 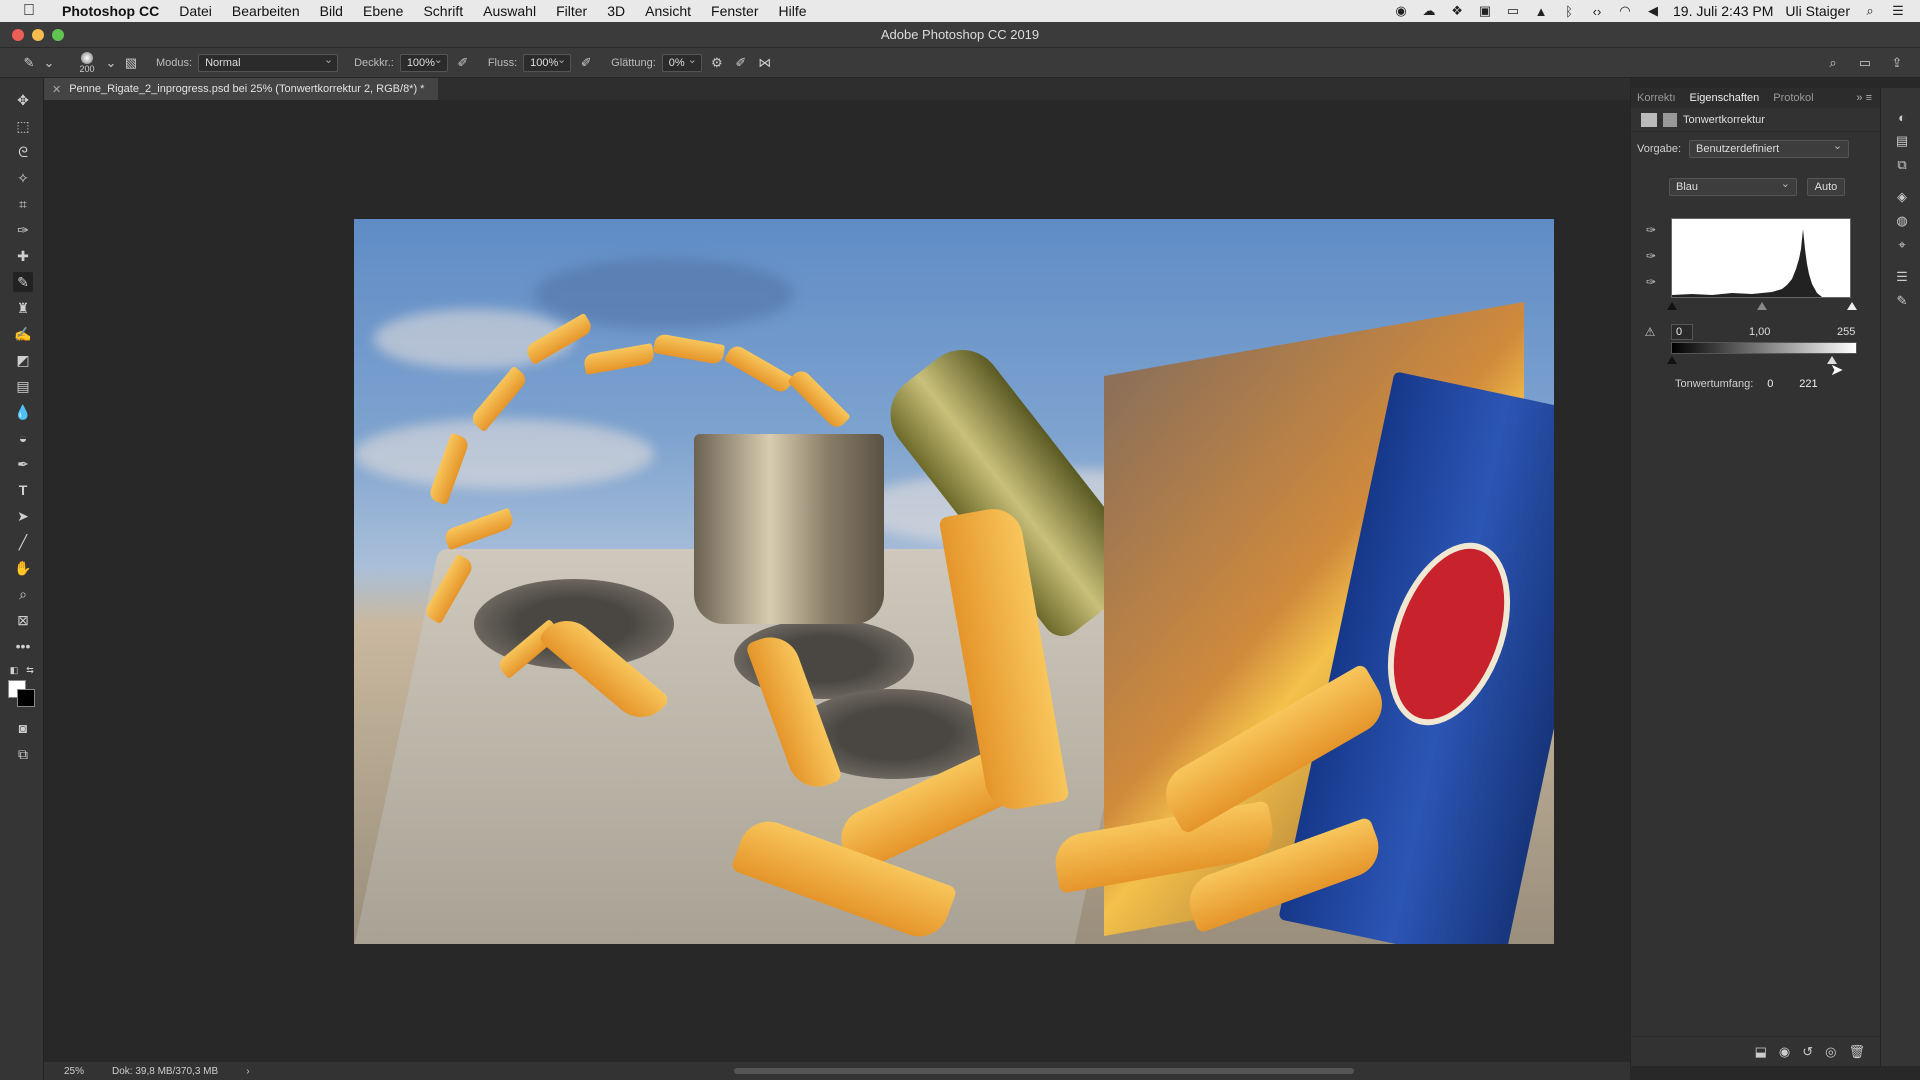 I want to click on input-gamma-value: 1,00, so click(x=1759, y=332).